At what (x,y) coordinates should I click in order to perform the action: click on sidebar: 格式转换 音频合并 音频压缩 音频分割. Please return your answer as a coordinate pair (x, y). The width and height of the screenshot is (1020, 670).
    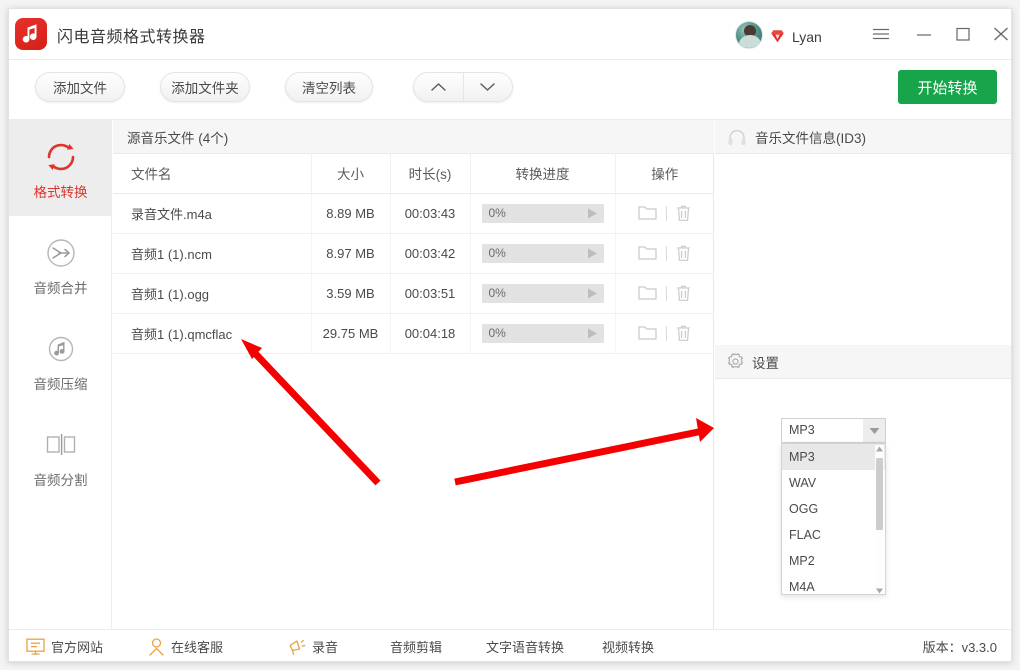
    Looking at the image, I should click on (60, 374).